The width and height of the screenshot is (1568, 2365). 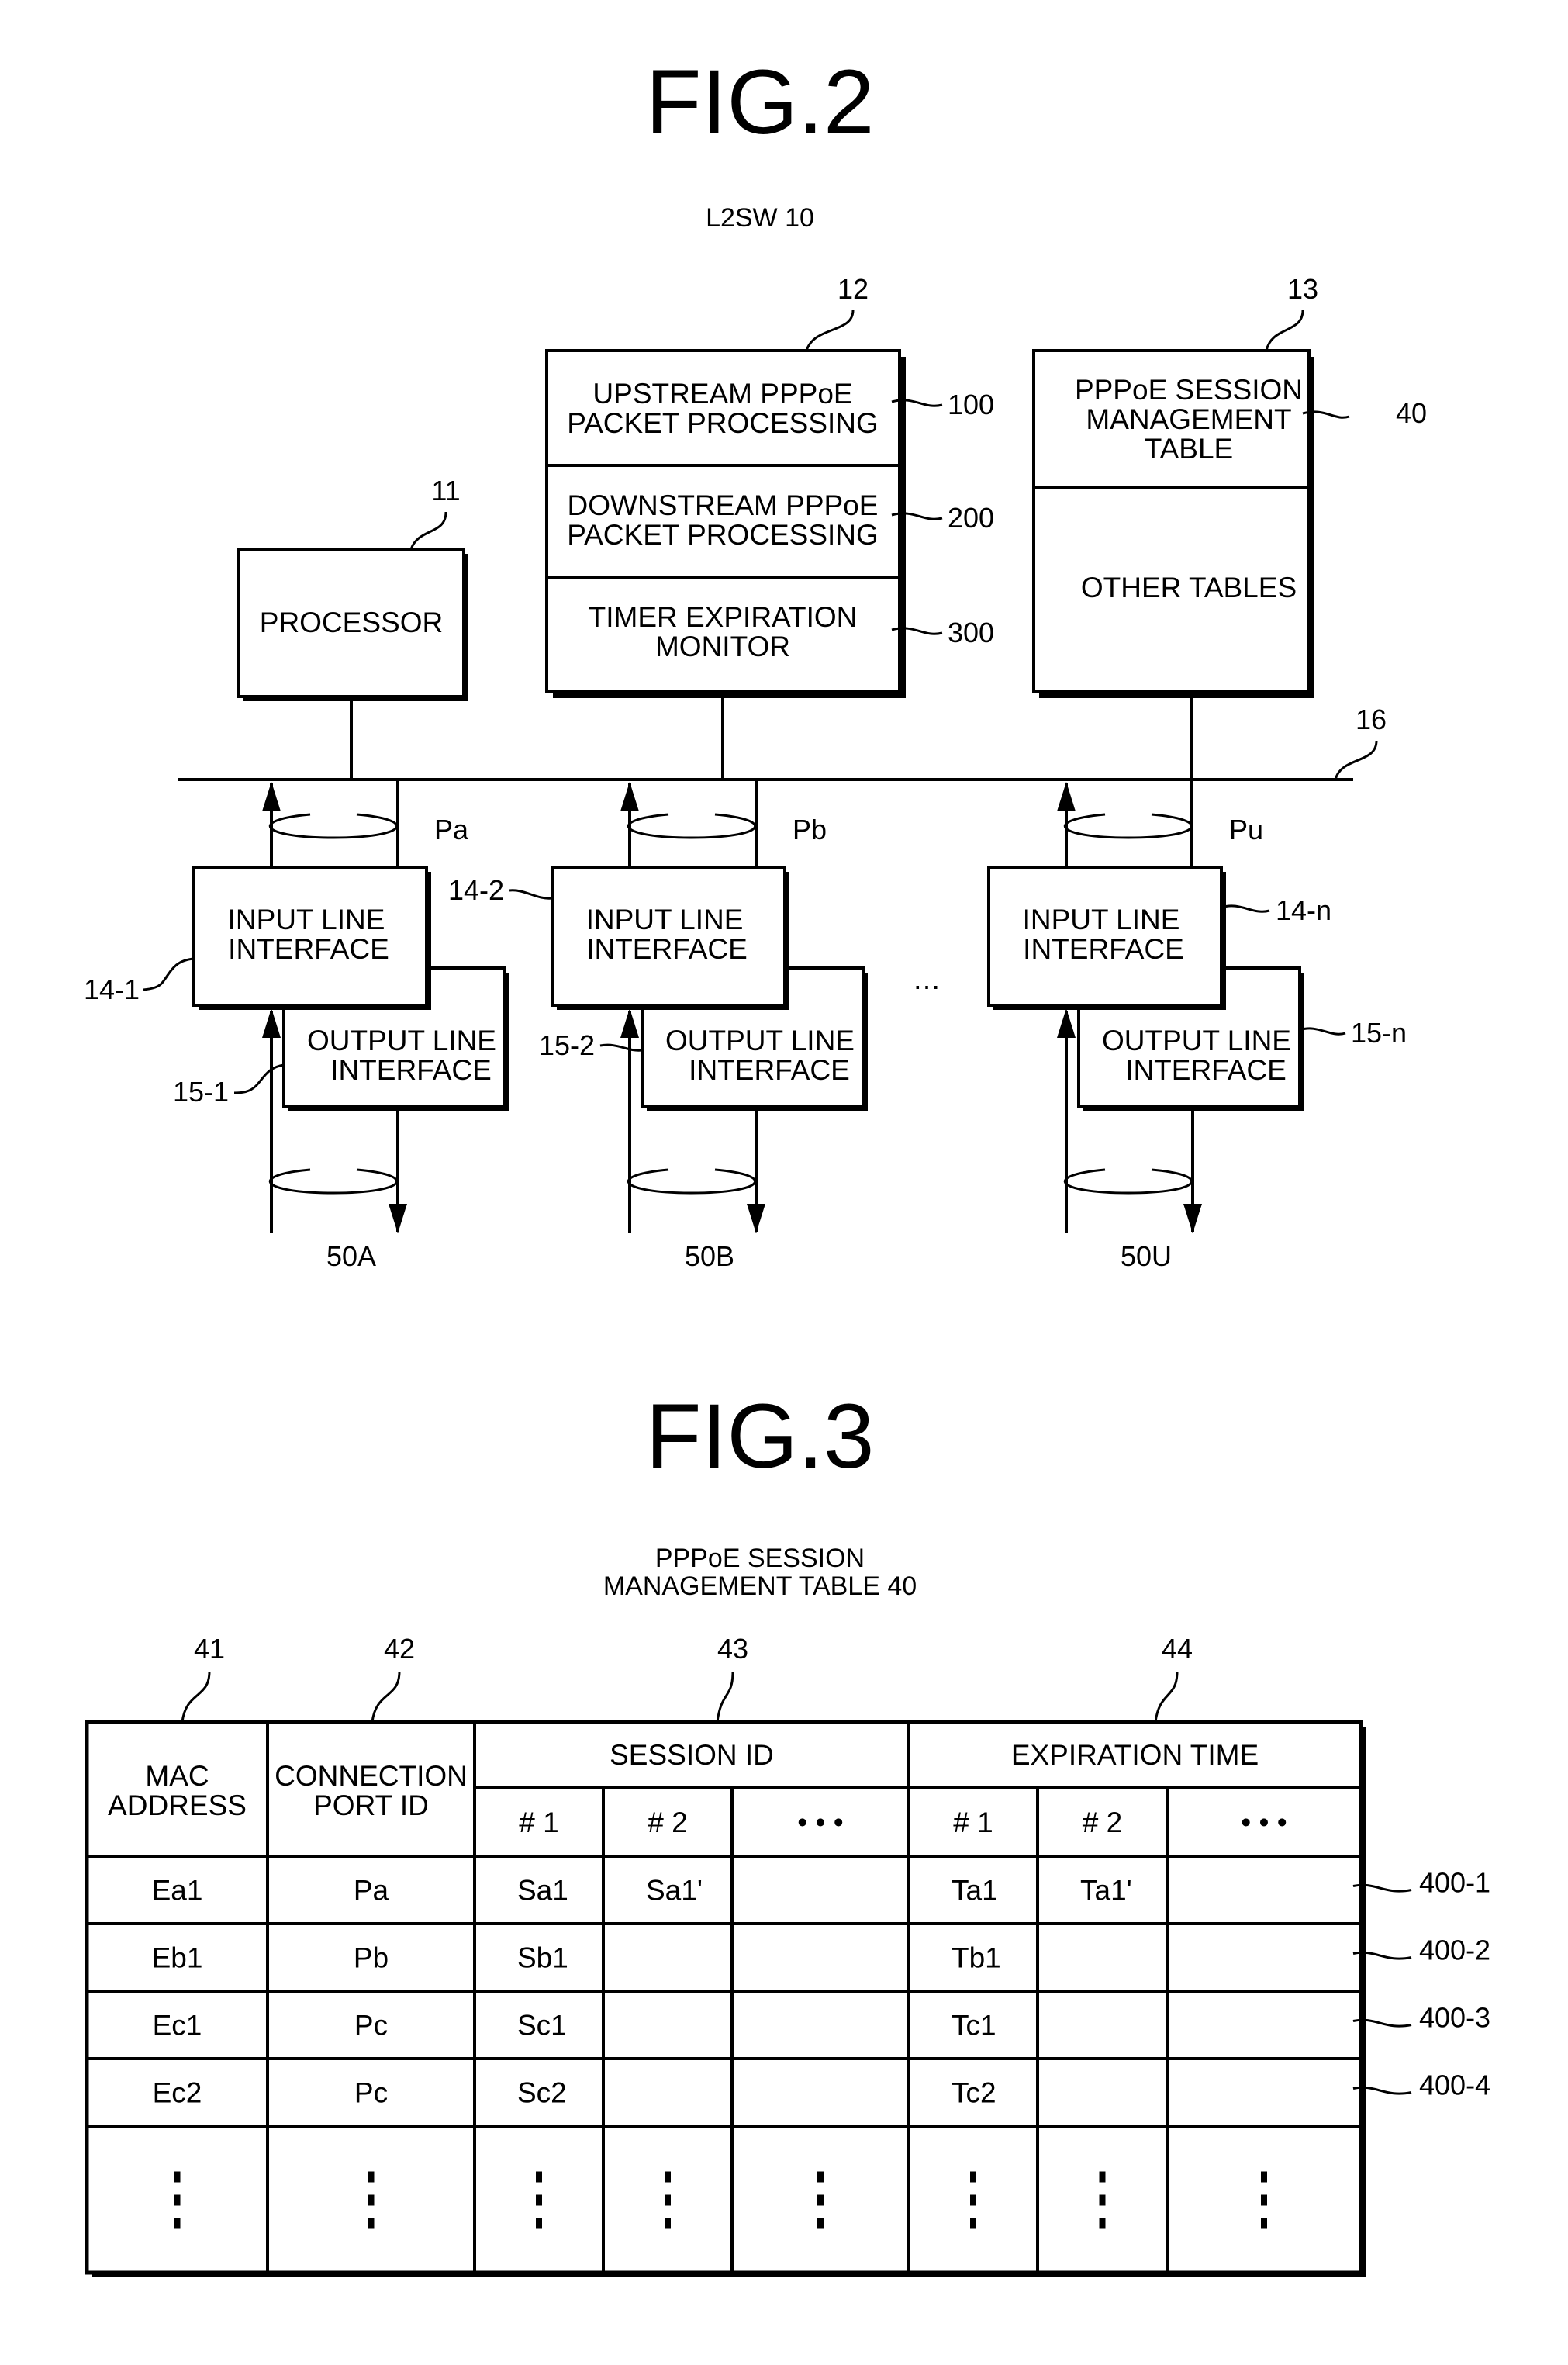 What do you see at coordinates (722, 394) in the screenshot?
I see `upstream-label-1: UPSTREAM PPPoE` at bounding box center [722, 394].